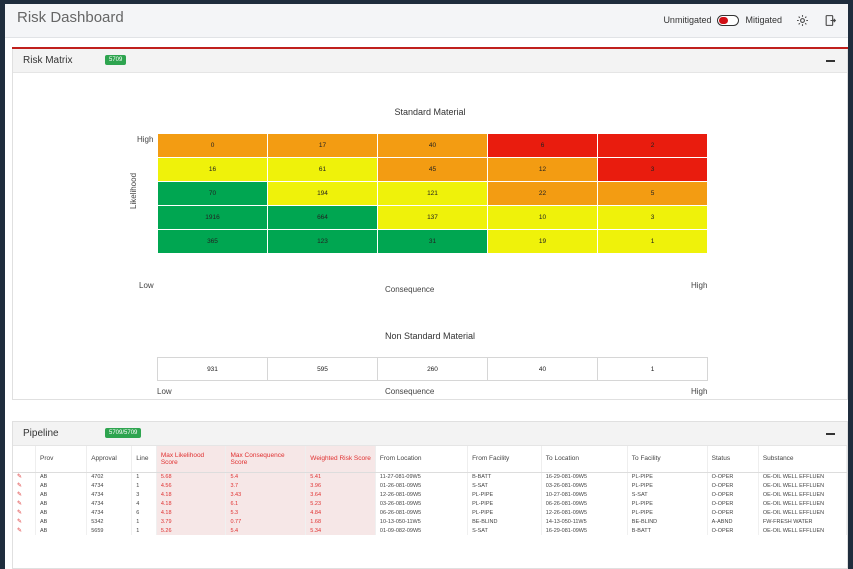 This screenshot has width=853, height=569. I want to click on table-cell: 3, so click(144, 494).